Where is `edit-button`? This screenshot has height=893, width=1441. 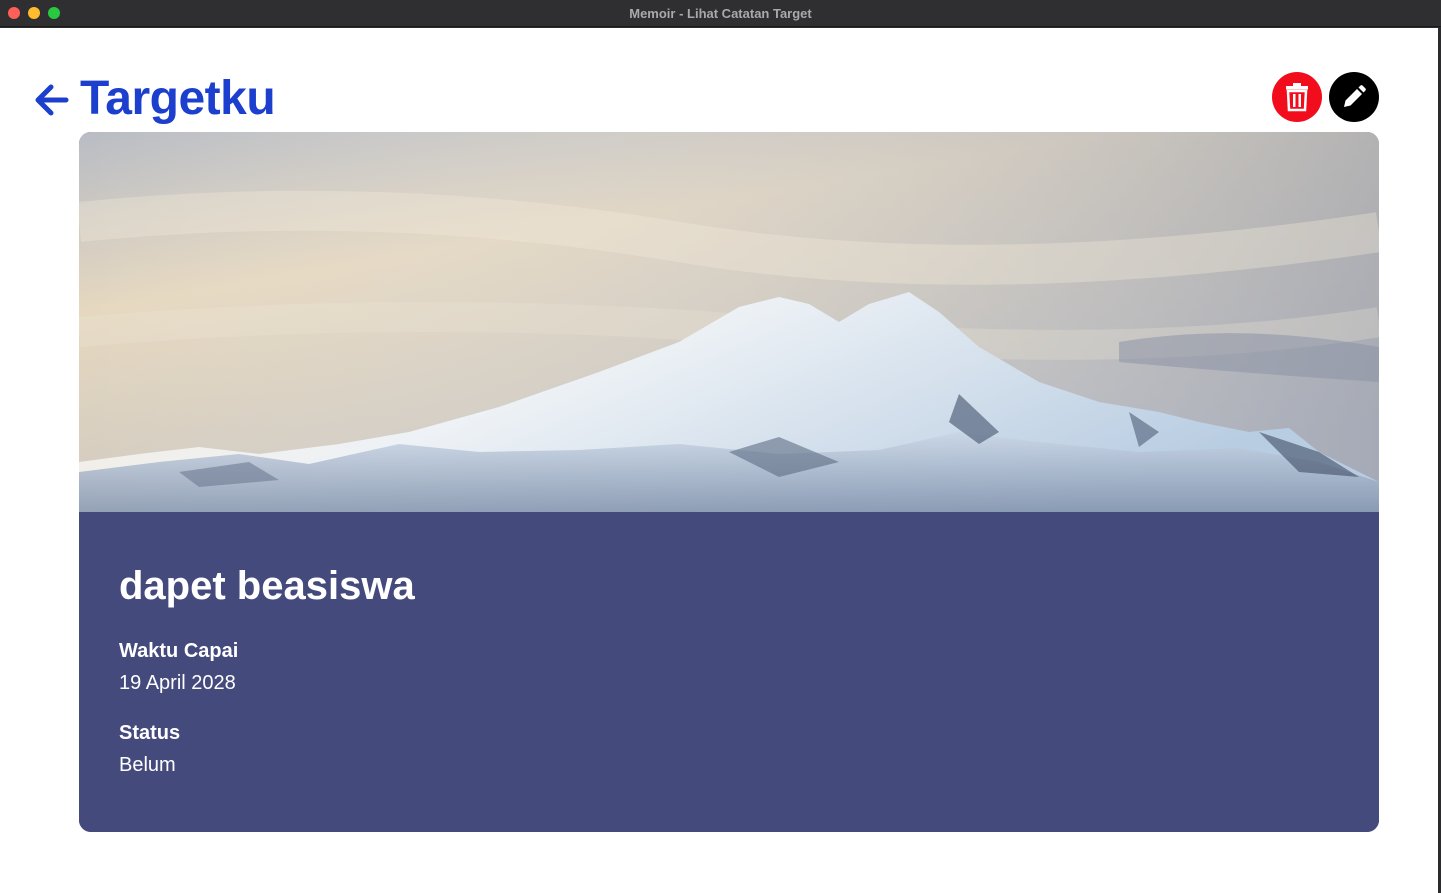
edit-button is located at coordinates (1354, 97).